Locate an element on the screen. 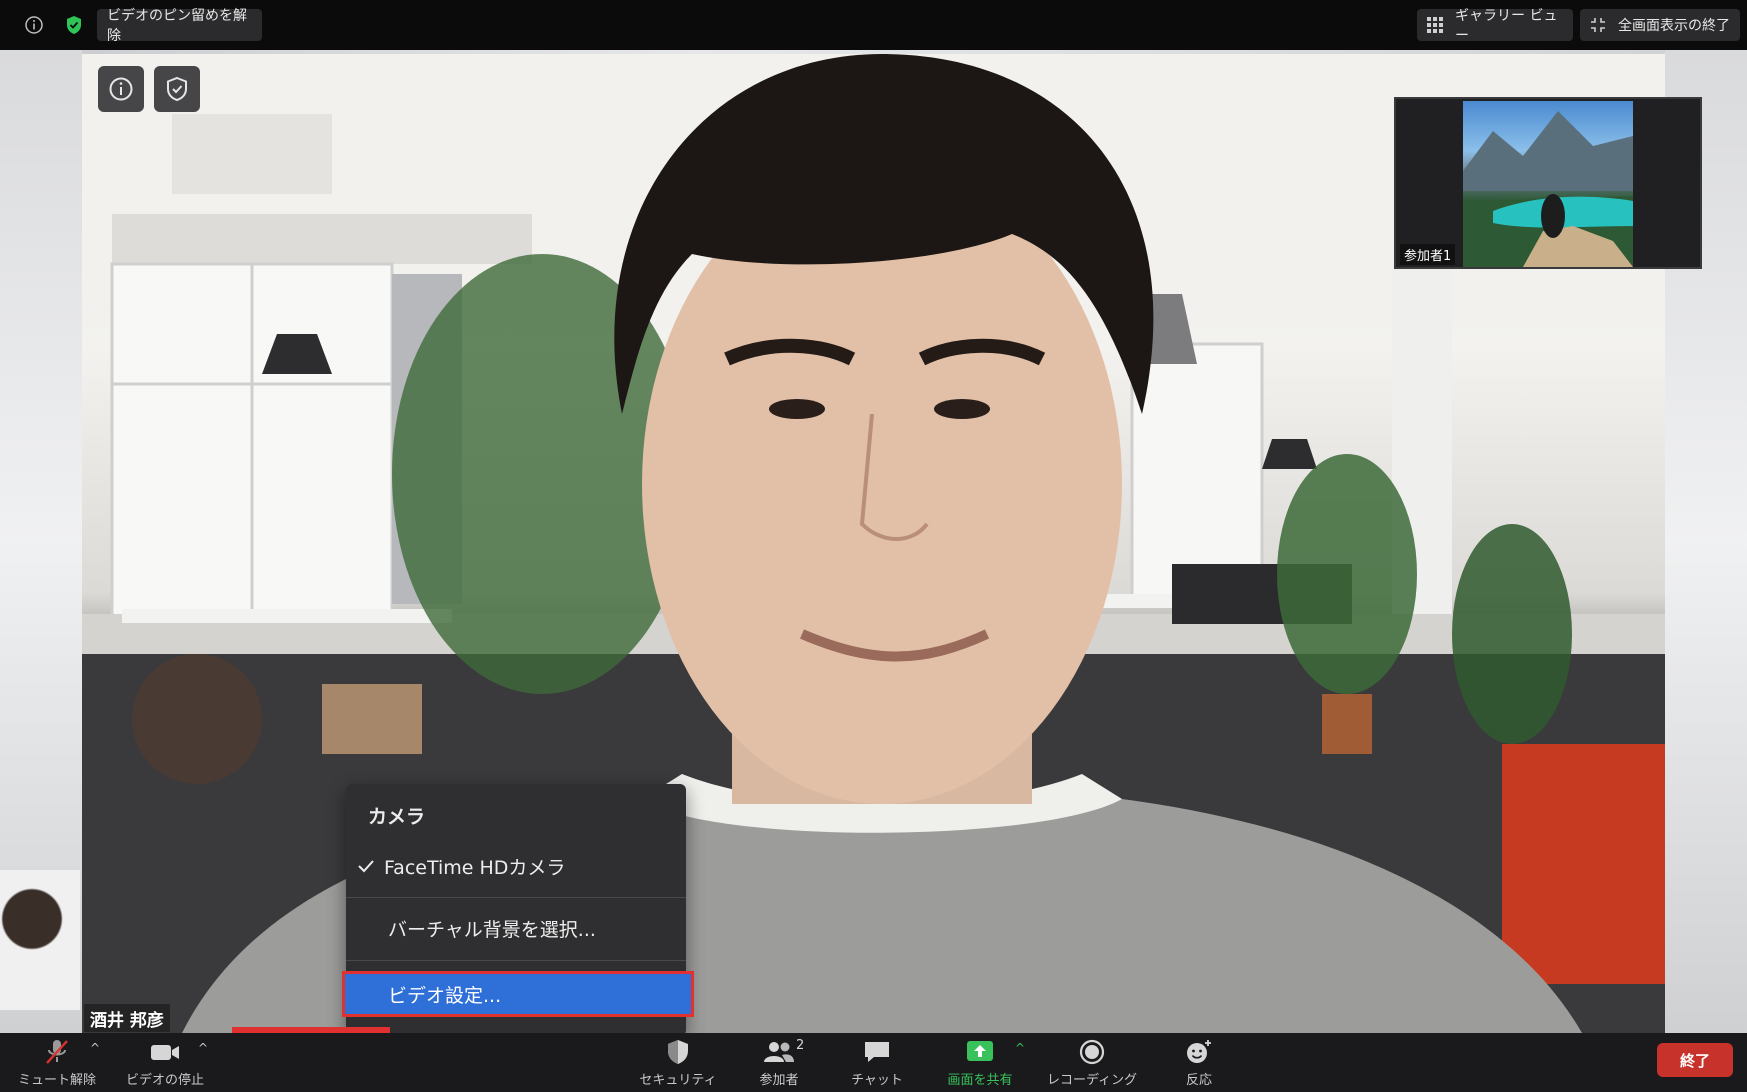 The image size is (1747, 1092). reactions-label: 反応 is located at coordinates (1198, 1080).